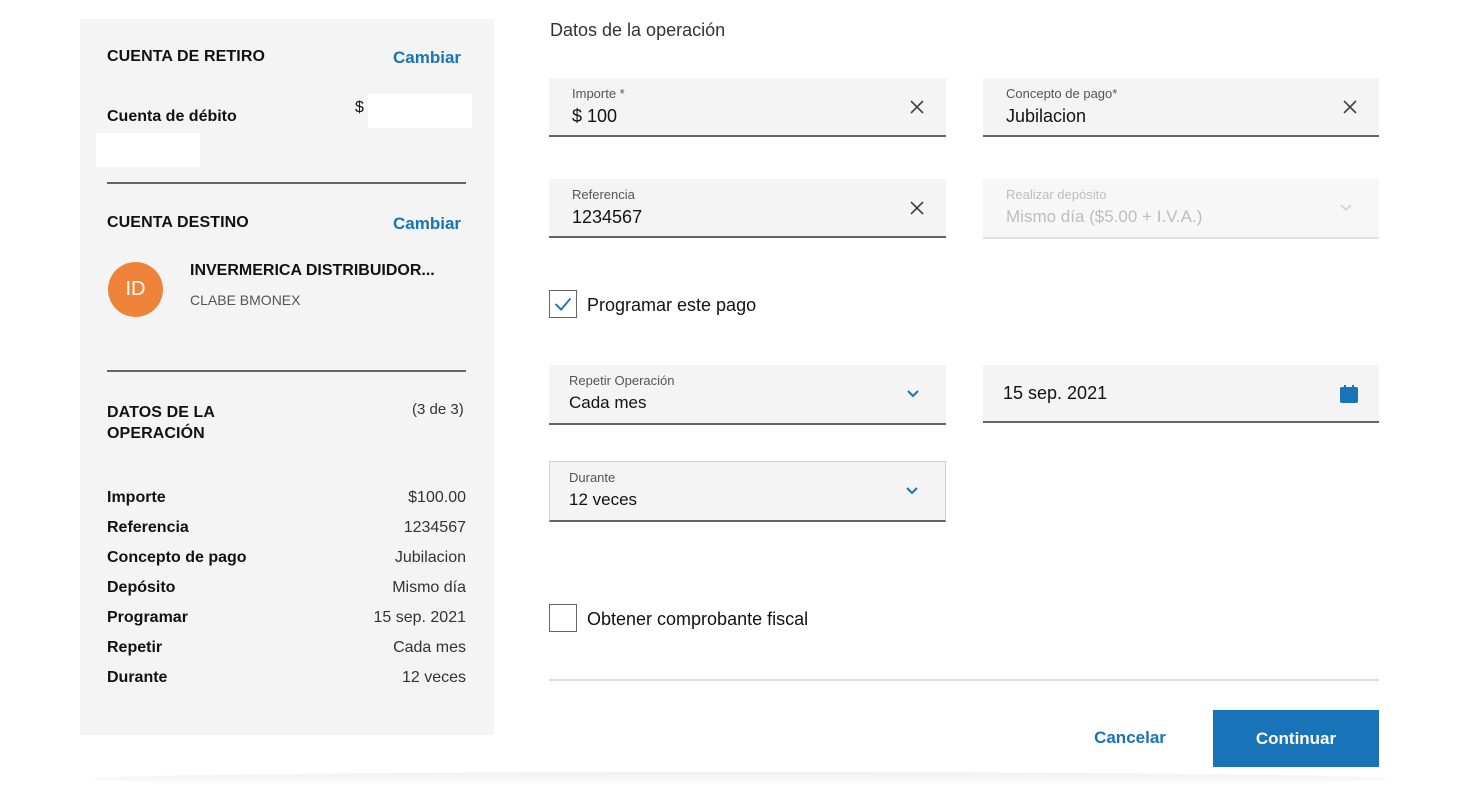 This screenshot has height=786, width=1476. I want to click on list-item: Referencia 1234567, so click(286, 527).